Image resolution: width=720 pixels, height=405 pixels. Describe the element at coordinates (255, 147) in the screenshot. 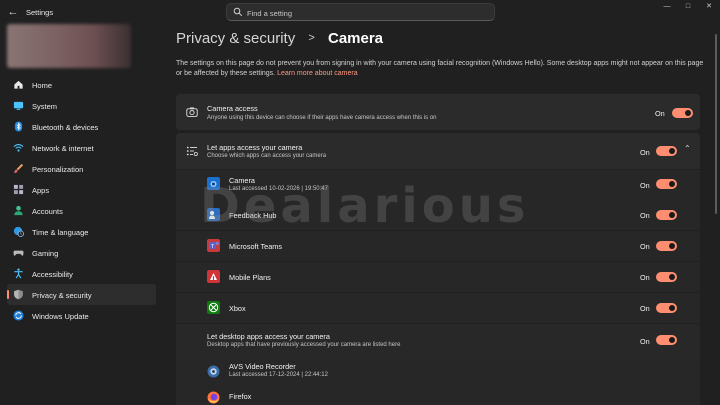

I see `apps-access-title: Let apps access your camera` at that location.